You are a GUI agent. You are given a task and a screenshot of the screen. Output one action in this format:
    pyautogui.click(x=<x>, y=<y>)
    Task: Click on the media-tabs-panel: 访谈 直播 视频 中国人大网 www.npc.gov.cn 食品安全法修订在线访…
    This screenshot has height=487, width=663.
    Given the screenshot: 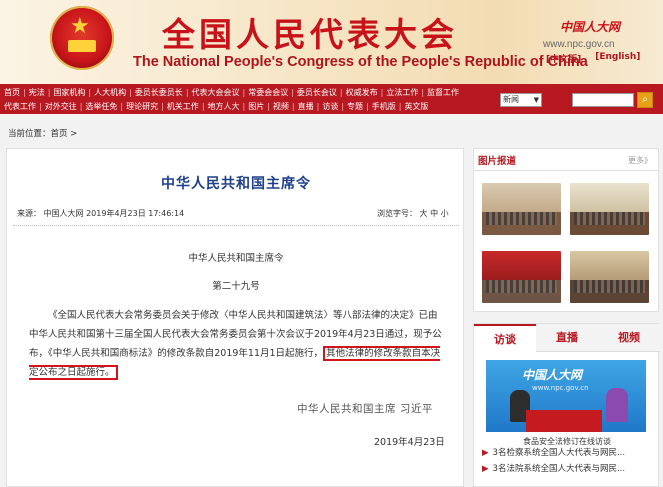 What is the action you would take?
    pyautogui.click(x=566, y=405)
    